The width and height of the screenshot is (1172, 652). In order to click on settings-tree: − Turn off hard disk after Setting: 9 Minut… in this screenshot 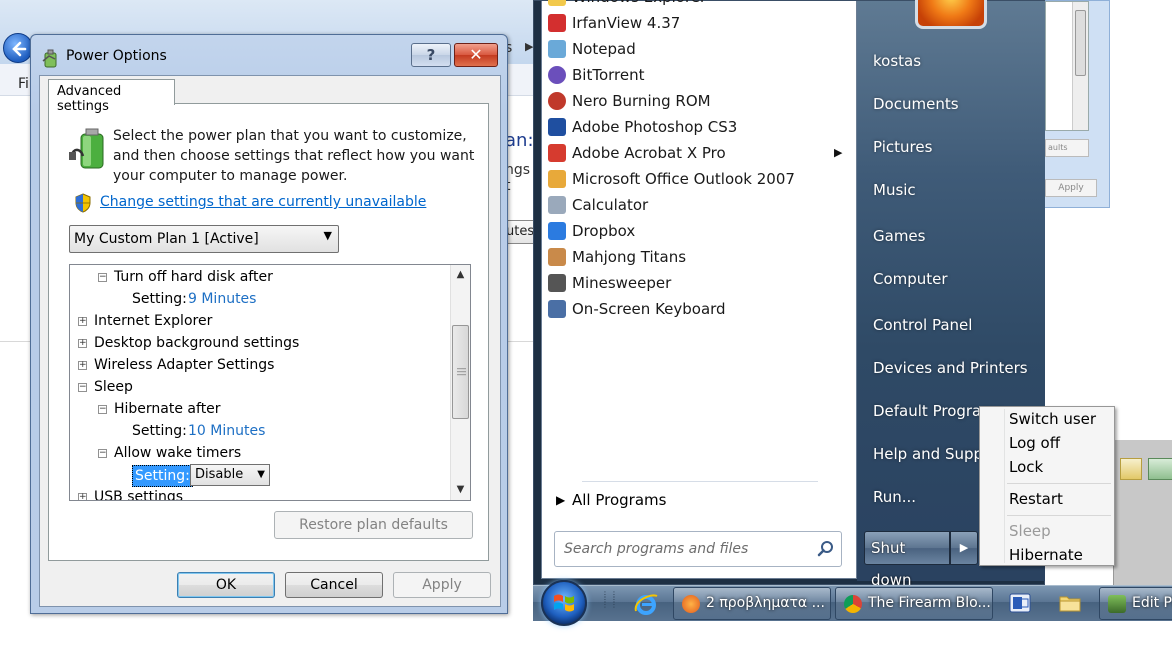, I will do `click(270, 382)`.